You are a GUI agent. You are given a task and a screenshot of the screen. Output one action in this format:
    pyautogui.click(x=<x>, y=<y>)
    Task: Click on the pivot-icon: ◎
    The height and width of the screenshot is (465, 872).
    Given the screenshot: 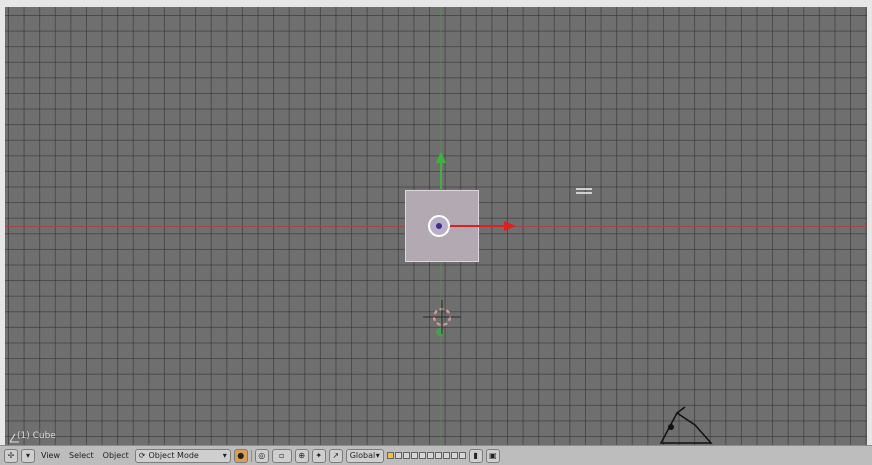 What is the action you would take?
    pyautogui.click(x=261, y=455)
    